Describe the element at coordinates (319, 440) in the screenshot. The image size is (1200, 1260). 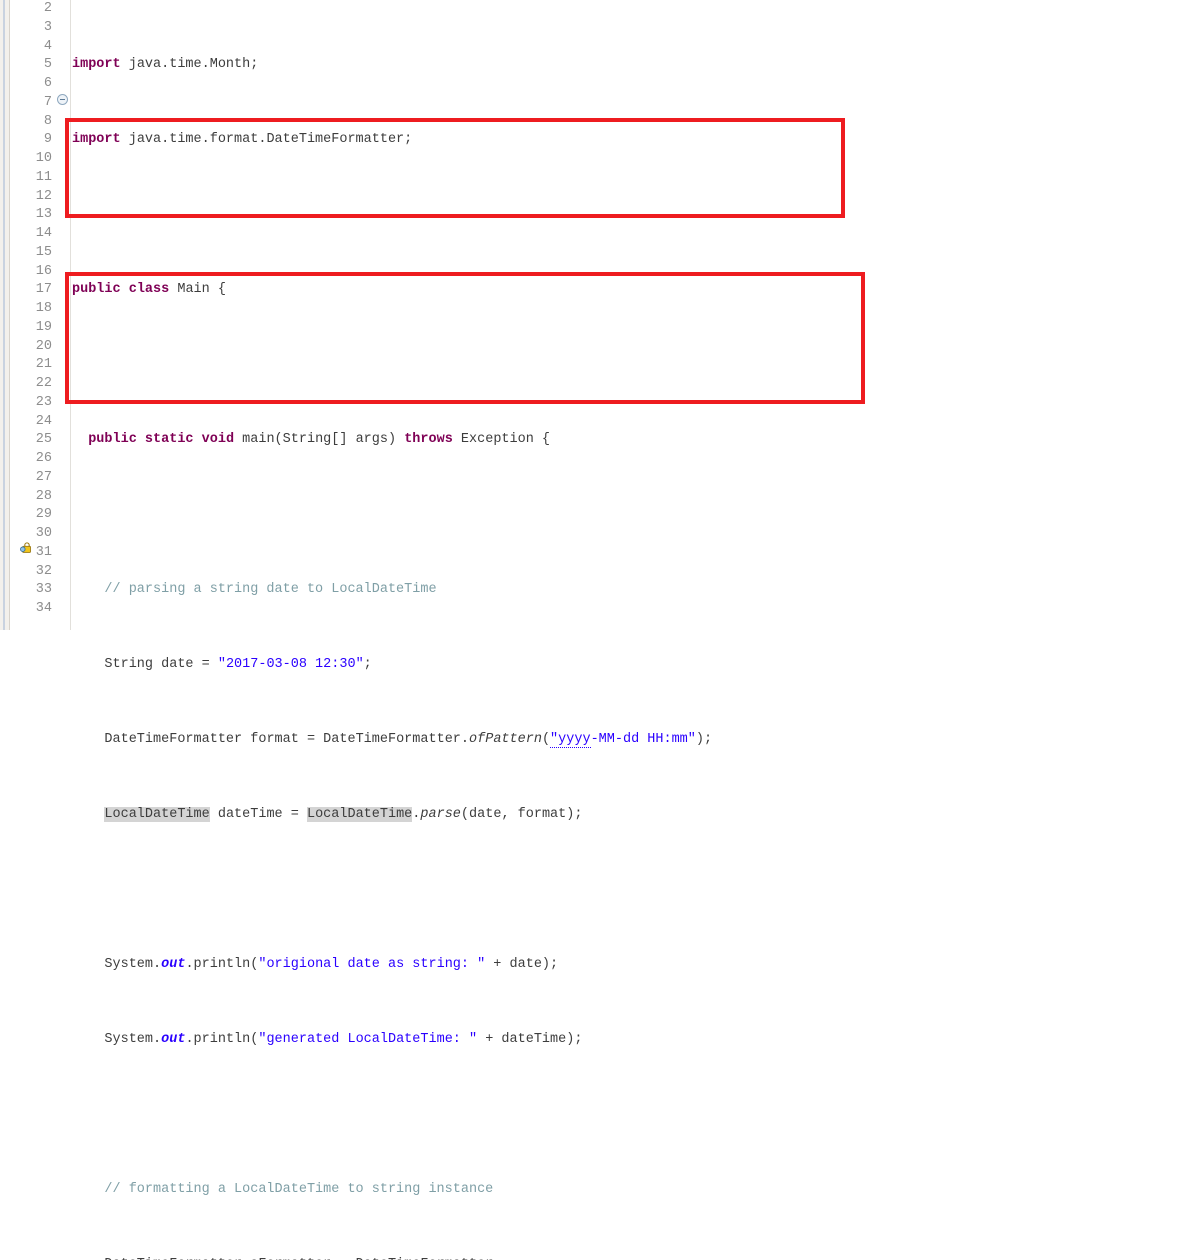
I see `method-signature: main(String[] args)` at that location.